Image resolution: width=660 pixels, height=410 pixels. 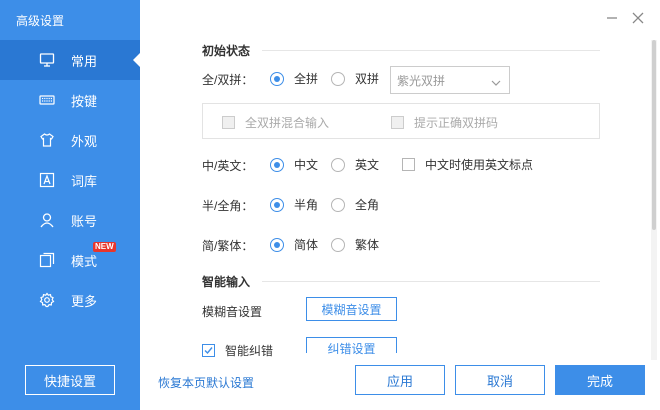 I want to click on sidebar-nav: 常用 按键 外观 词库 账号 模式 NEW 更多, so click(x=70, y=180).